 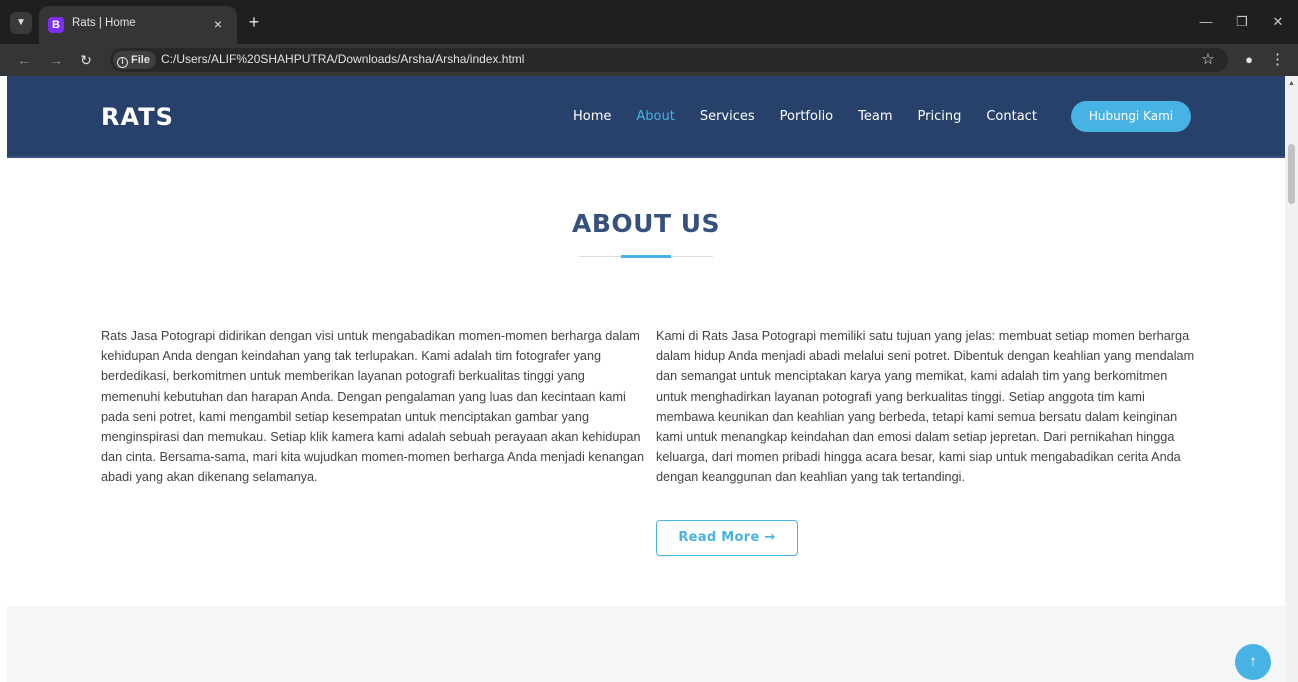 I want to click on info-icon: i, so click(x=122, y=62).